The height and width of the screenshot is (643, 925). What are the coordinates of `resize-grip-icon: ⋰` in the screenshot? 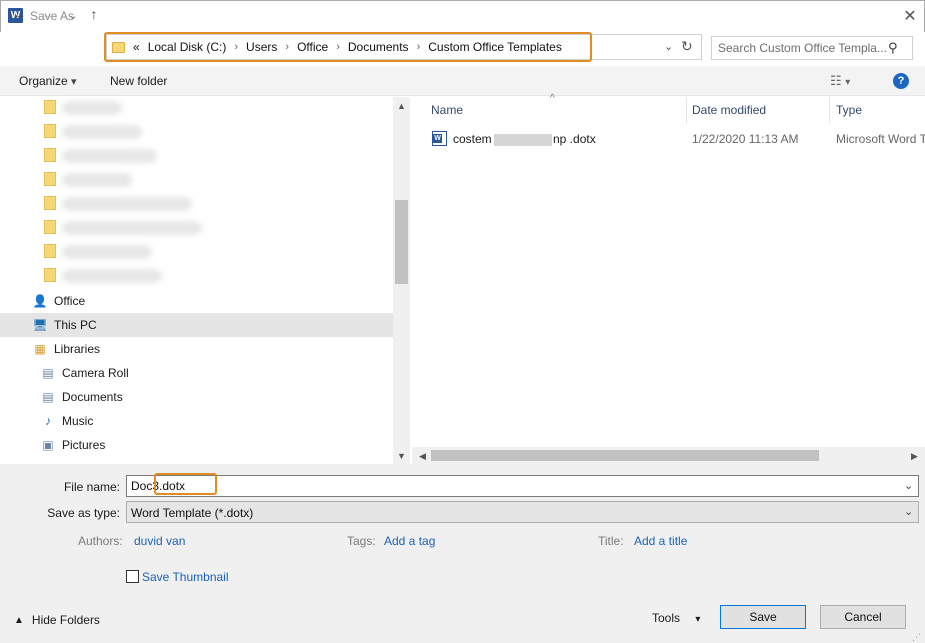 It's located at (916, 637).